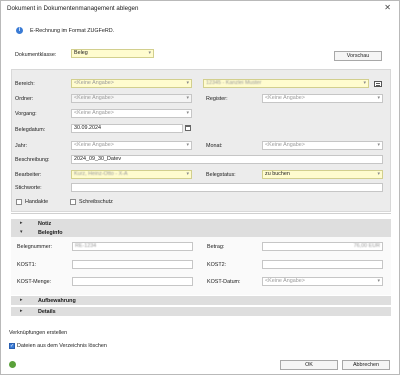  Describe the element at coordinates (131, 83) in the screenshot. I see `bereich-select: <Keine Angabe> ▾` at that location.